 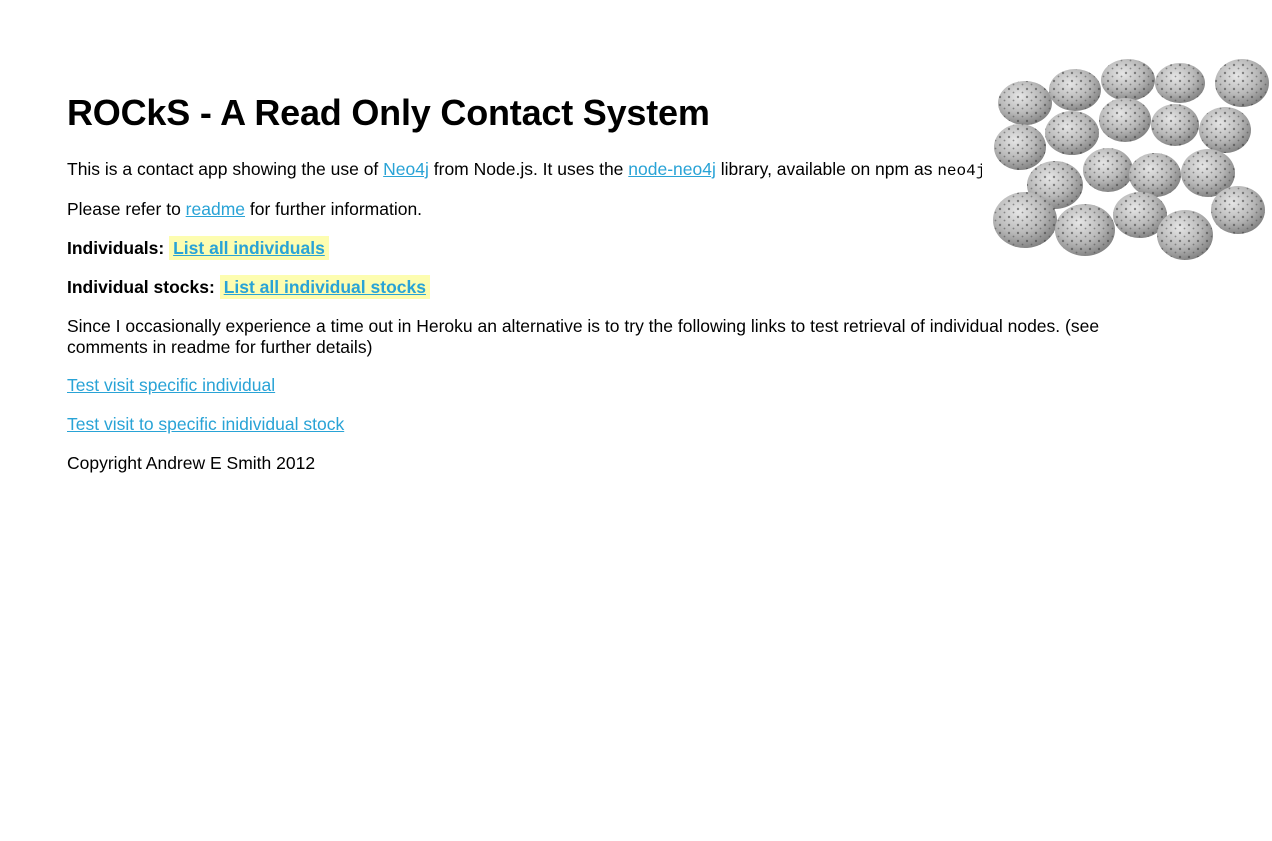 I want to click on list-all-stocks-link: List all individual stocks, so click(x=325, y=287).